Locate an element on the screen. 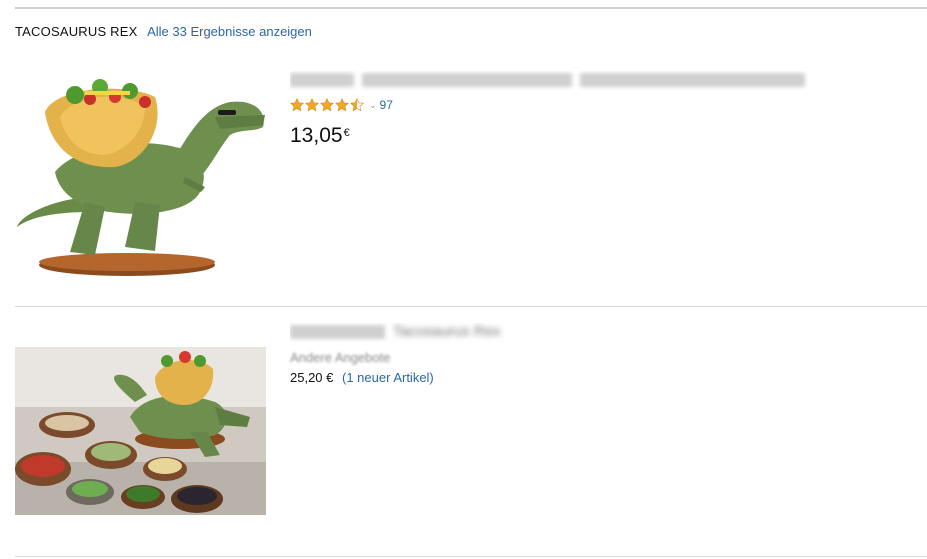  product-price: 13,05€ is located at coordinates (320, 136).